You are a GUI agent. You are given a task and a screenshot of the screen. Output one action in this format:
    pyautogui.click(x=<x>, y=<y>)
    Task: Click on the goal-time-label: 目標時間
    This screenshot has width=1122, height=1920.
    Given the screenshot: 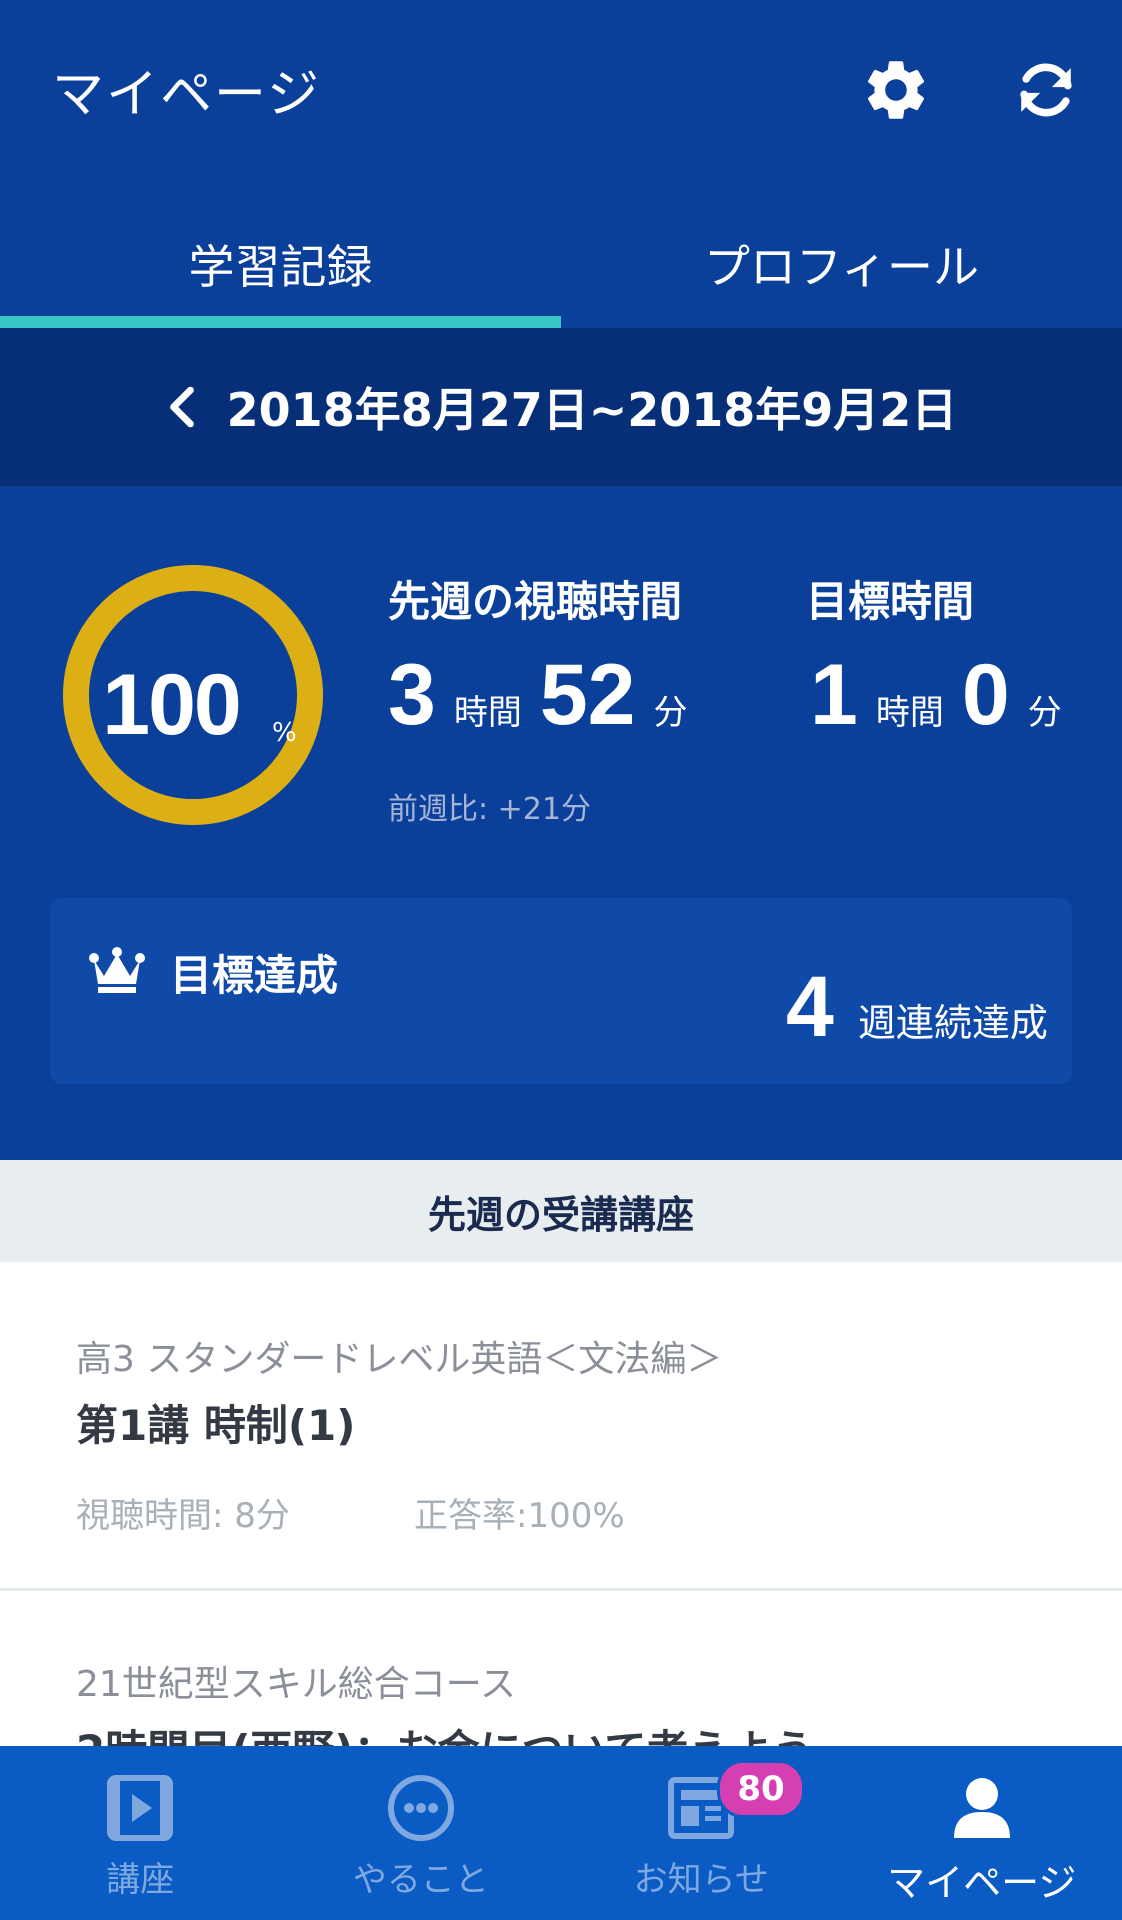 What is the action you would take?
    pyautogui.click(x=890, y=601)
    